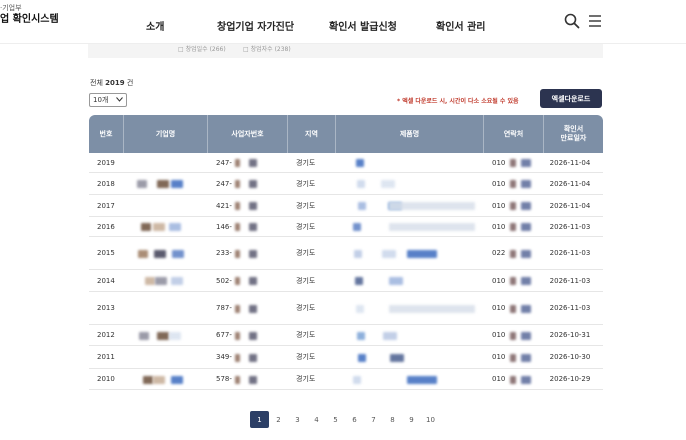 The height and width of the screenshot is (440, 686). I want to click on search-icon, so click(572, 21).